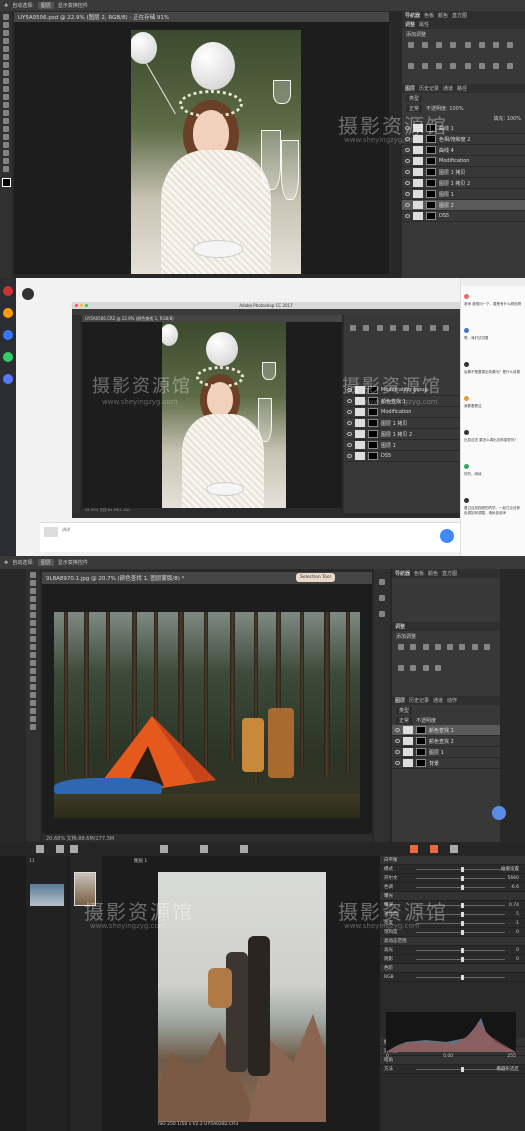 The image size is (525, 1131). What do you see at coordinates (379, 328) in the screenshot?
I see `curves-icon` at bounding box center [379, 328].